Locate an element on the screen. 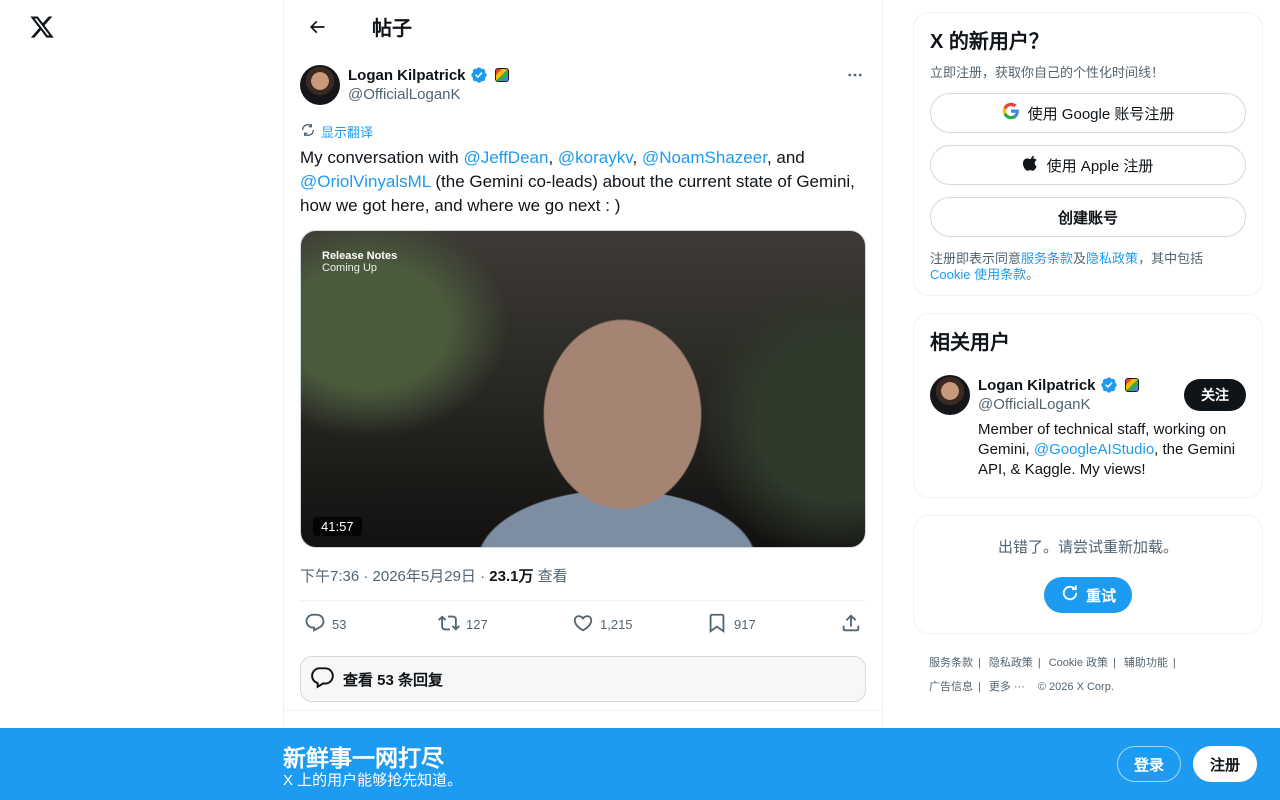 This screenshot has height=800, width=1280. video-caption-title: Release Notes is located at coordinates (360, 256).